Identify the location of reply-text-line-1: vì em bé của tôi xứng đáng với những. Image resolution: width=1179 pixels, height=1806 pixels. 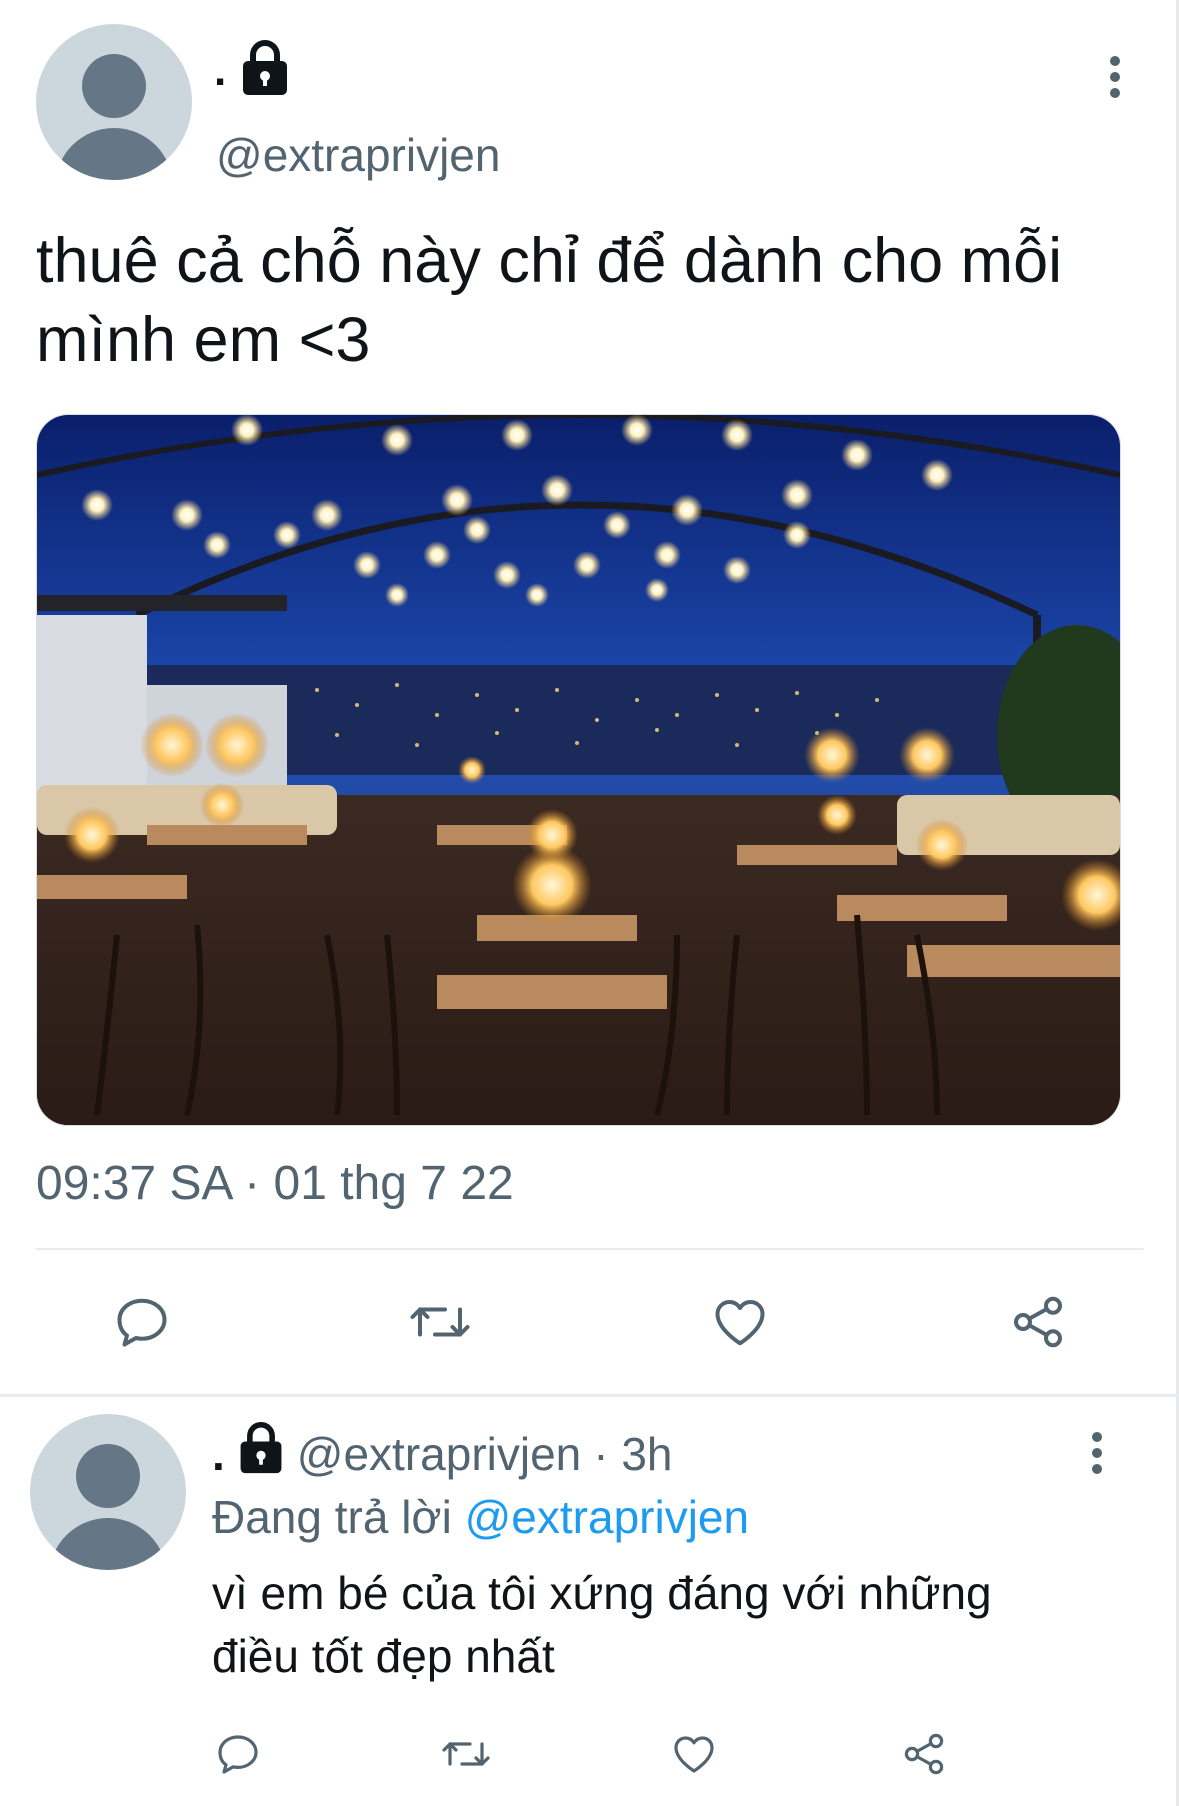
(602, 1593).